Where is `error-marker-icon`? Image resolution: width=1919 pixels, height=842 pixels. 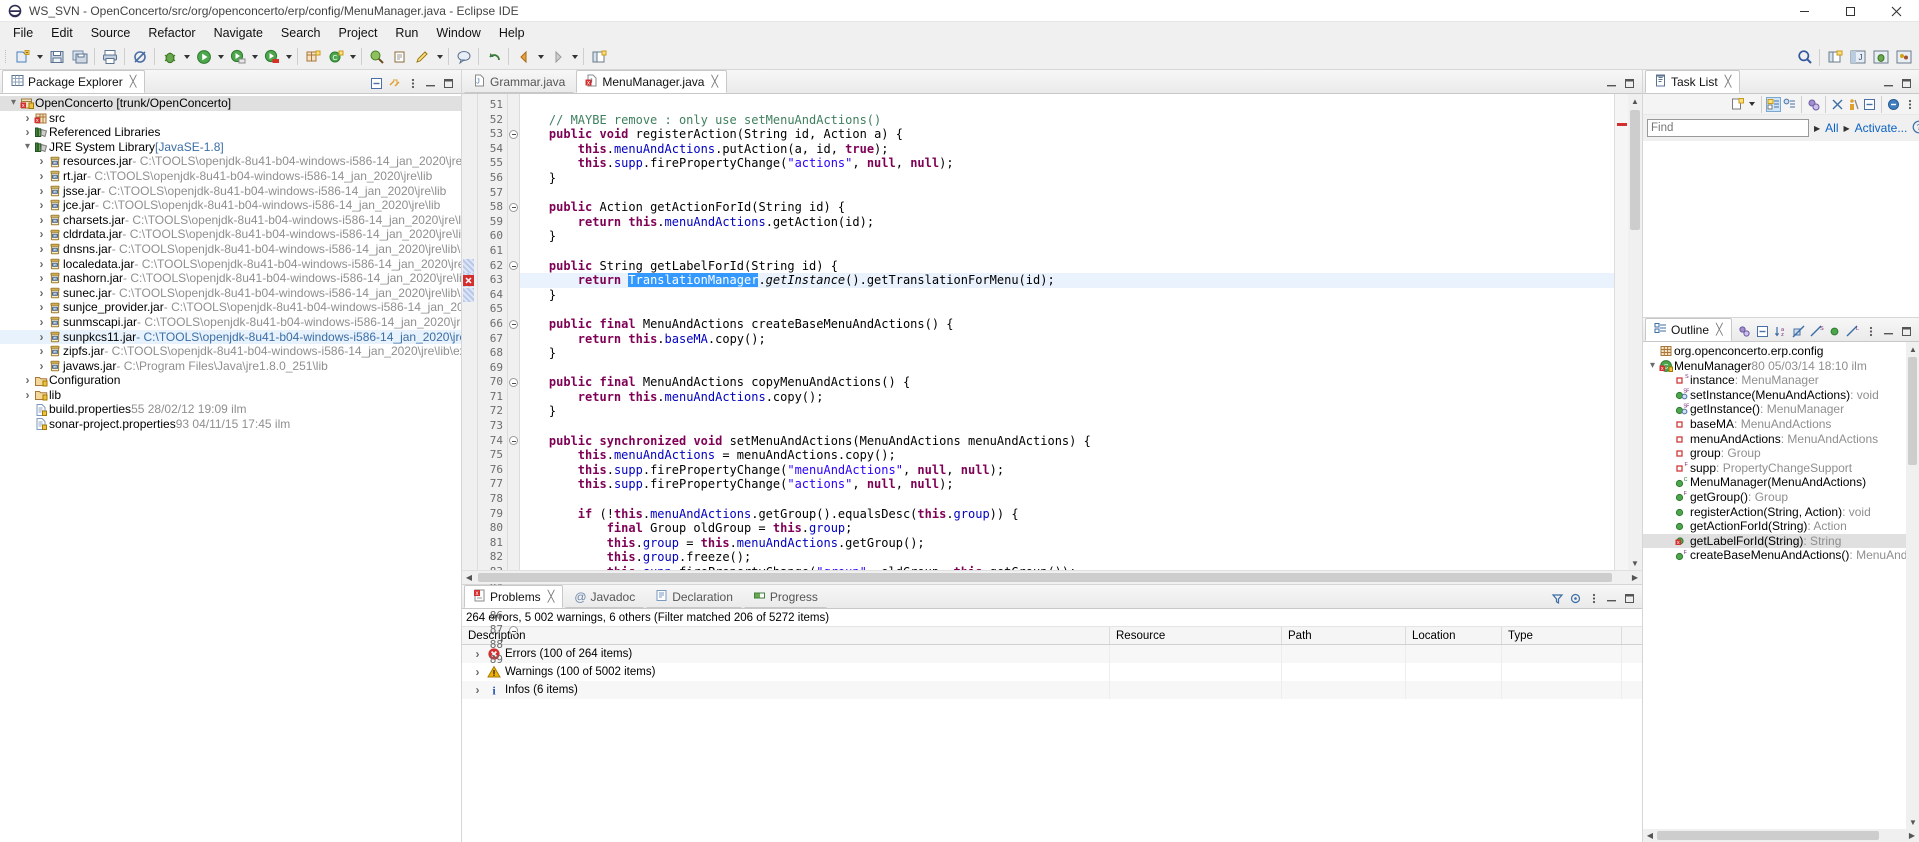 error-marker-icon is located at coordinates (468, 281).